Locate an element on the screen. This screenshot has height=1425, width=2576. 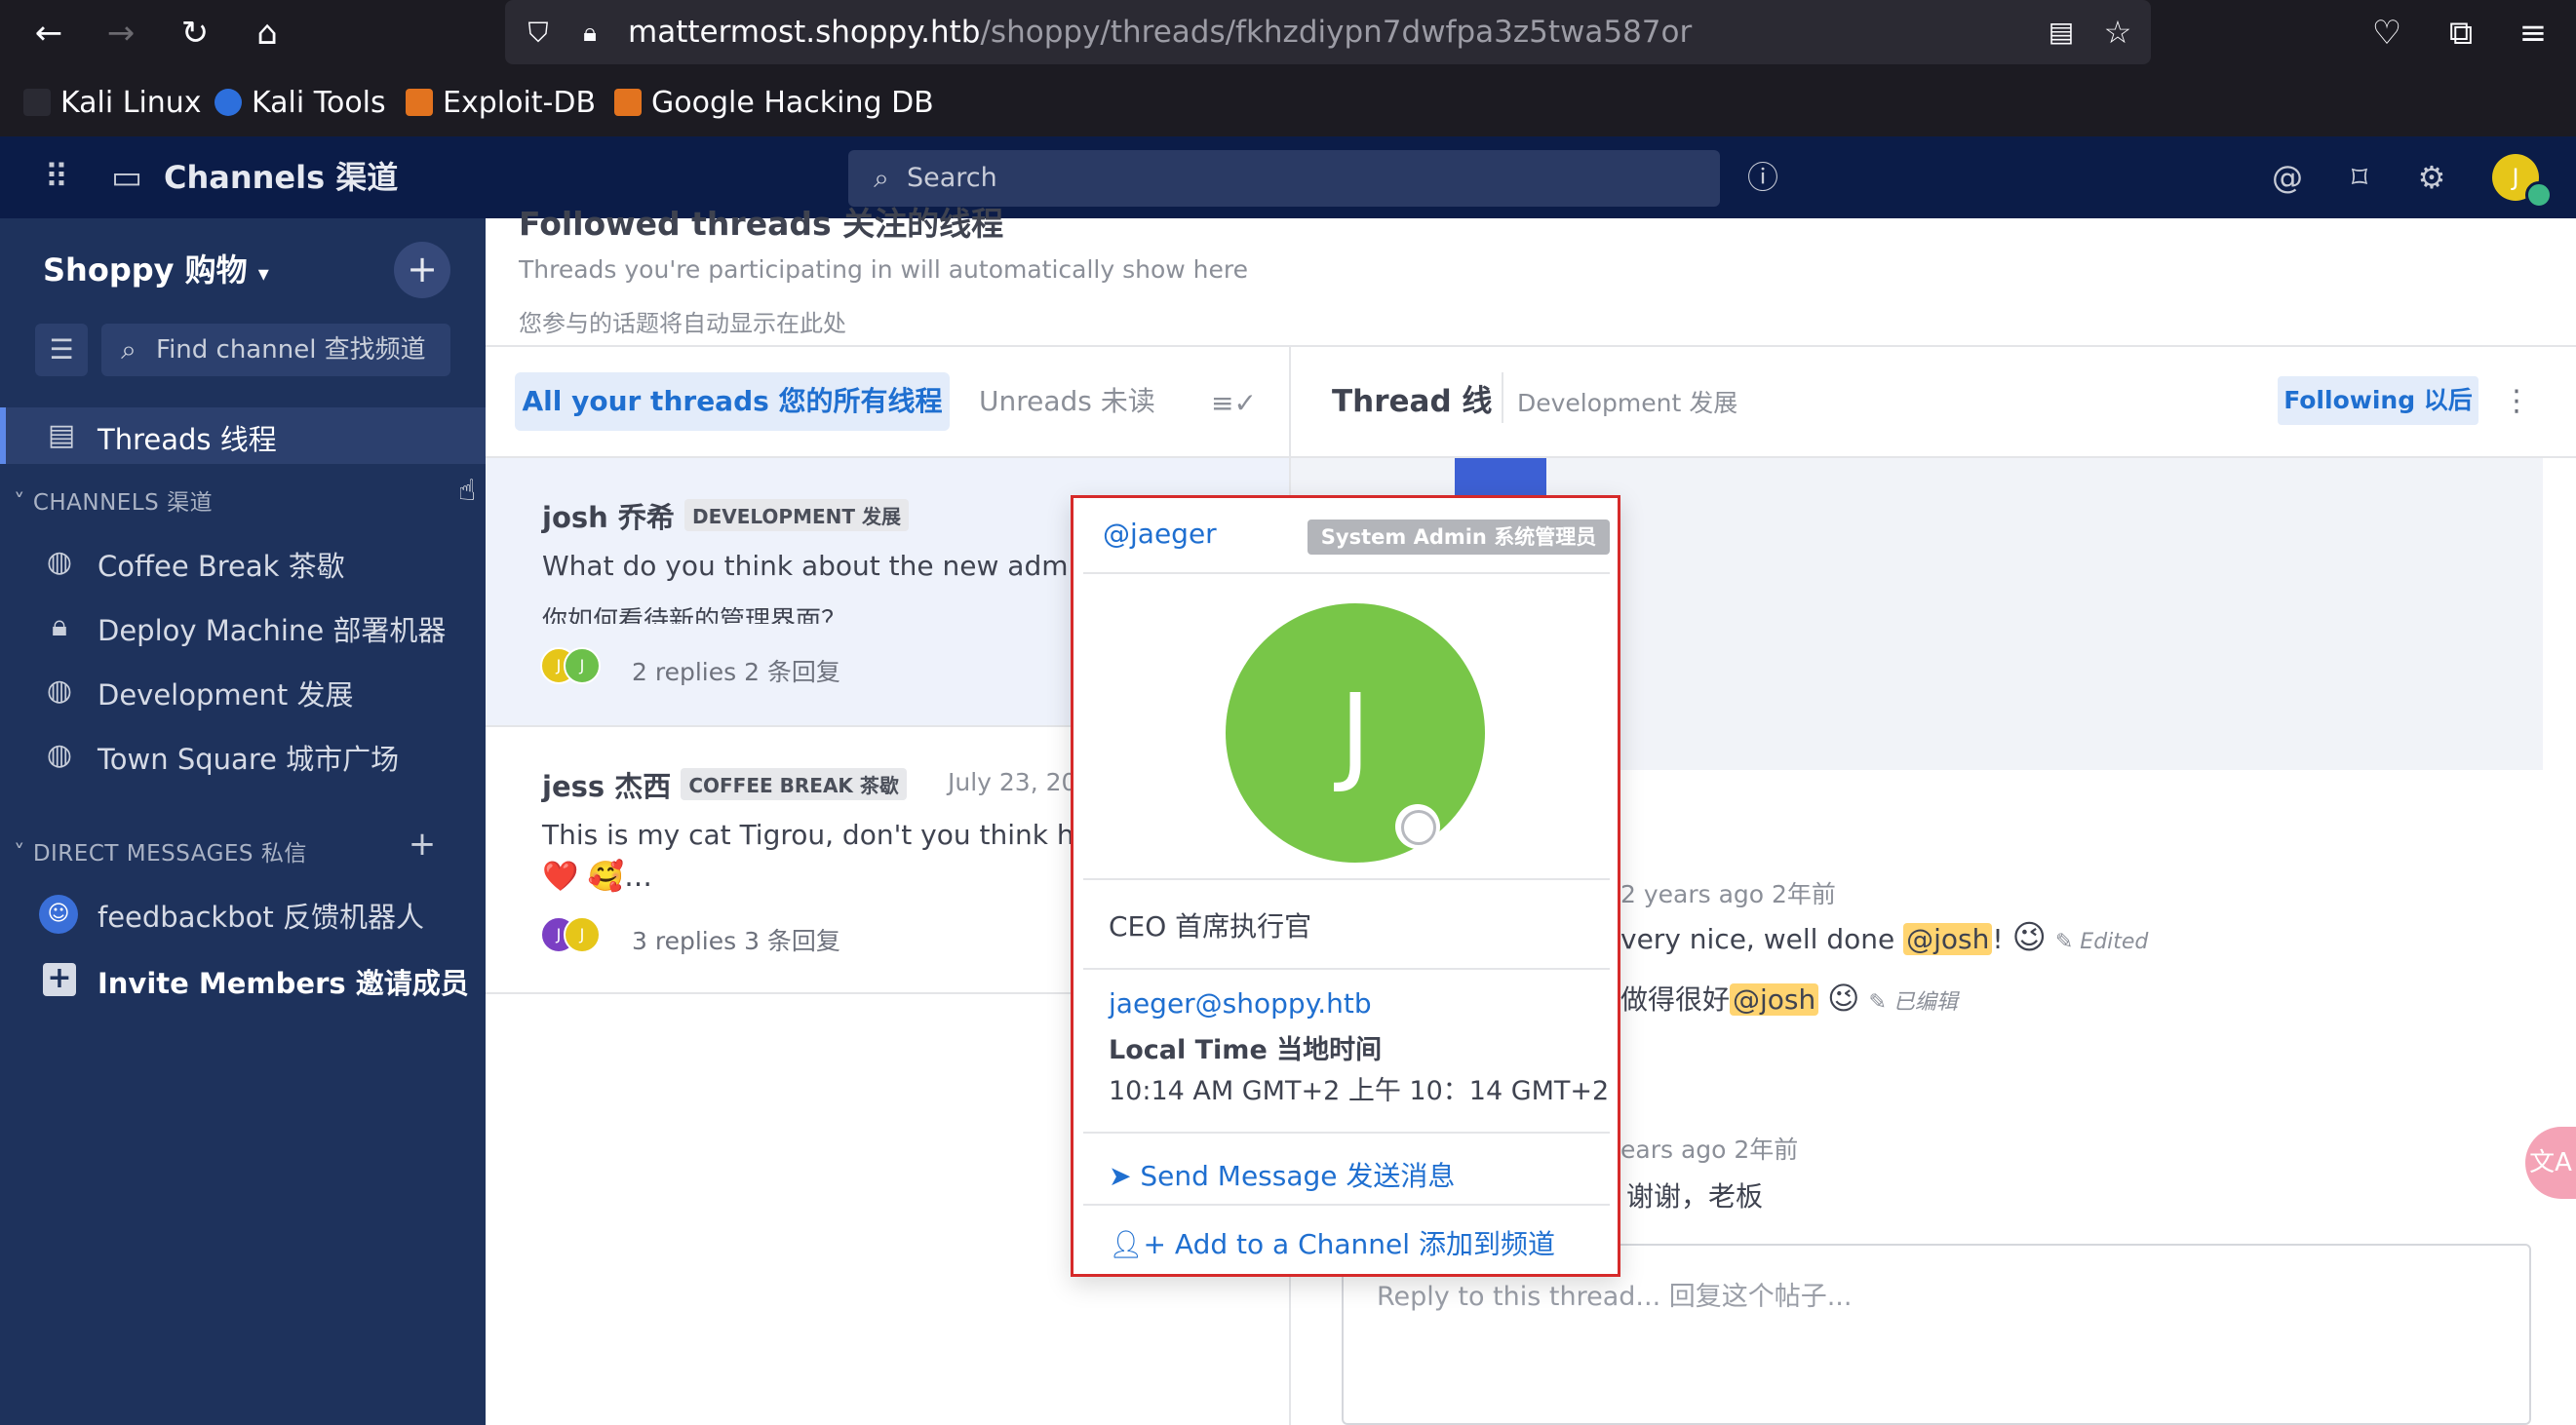
local-time-label: Local Time 当地时间 is located at coordinates (1246, 1050).